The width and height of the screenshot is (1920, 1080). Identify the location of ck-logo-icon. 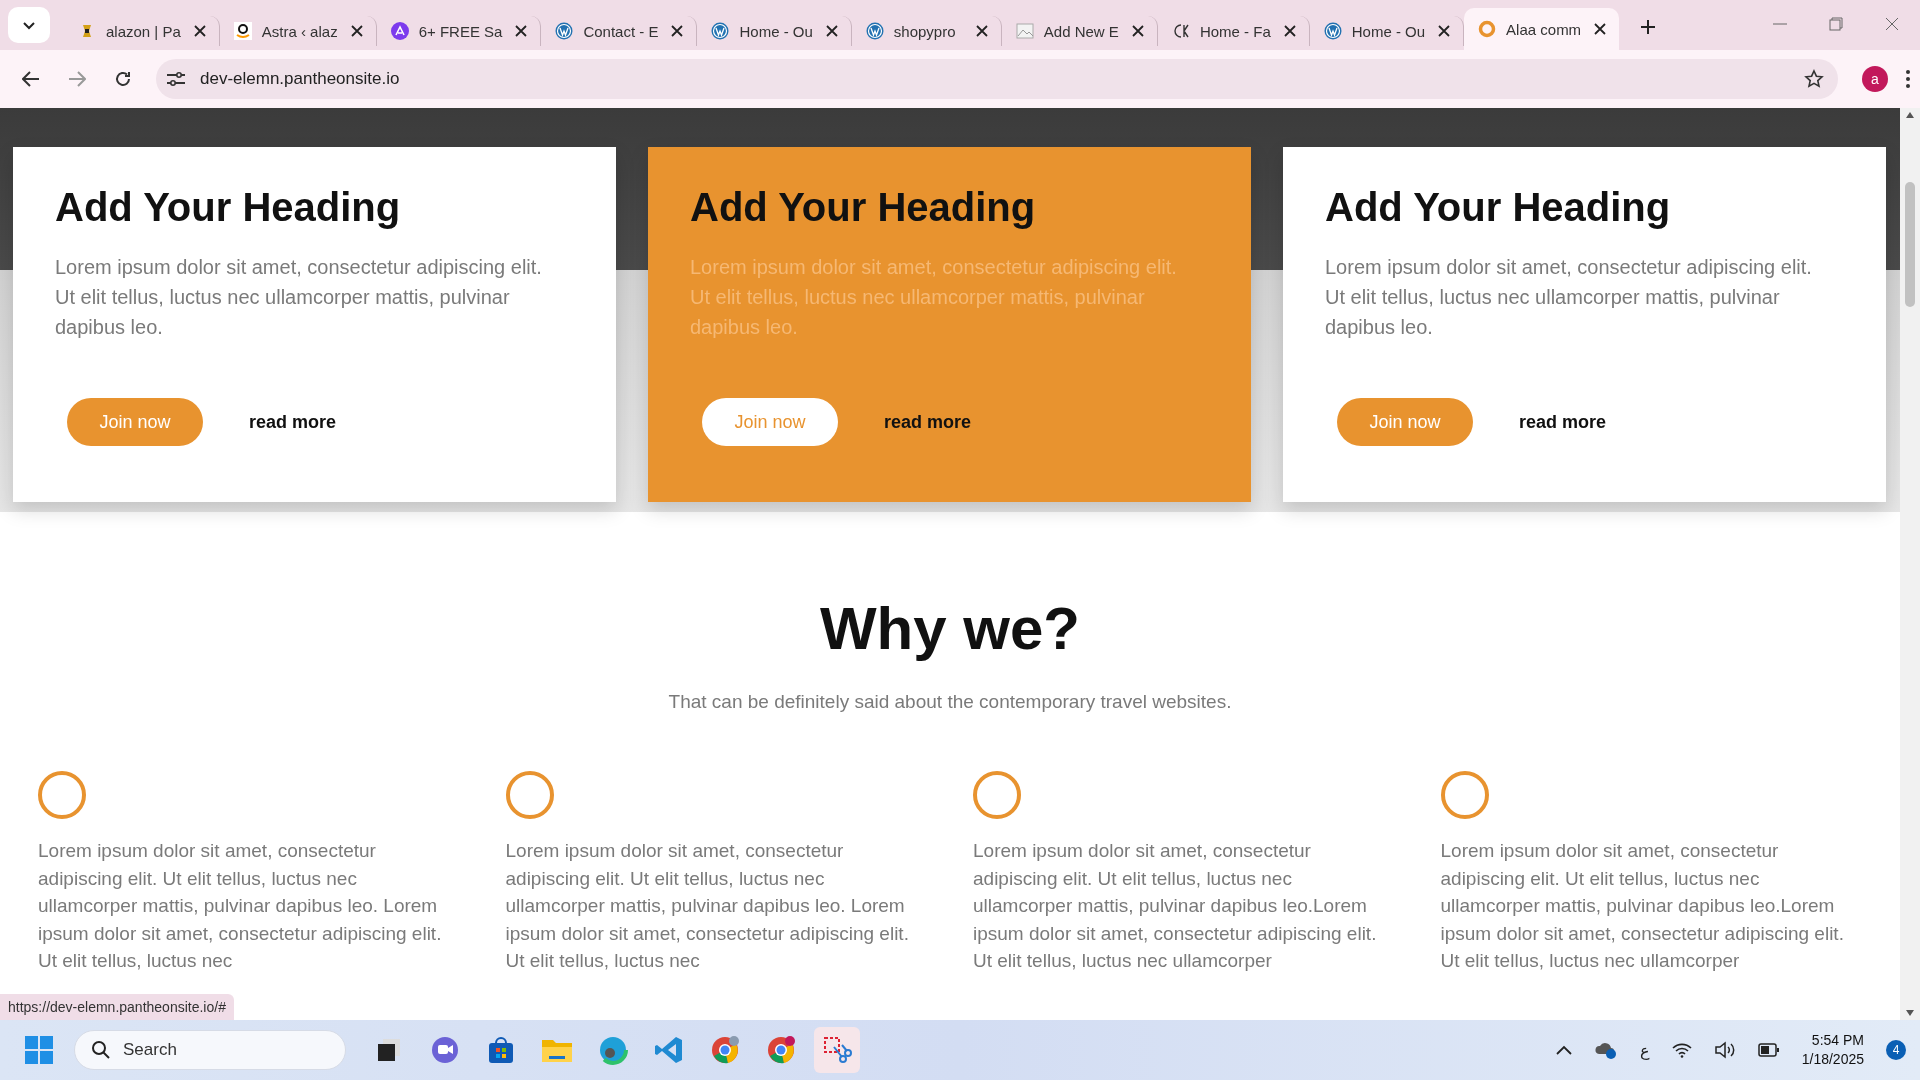
(1180, 31).